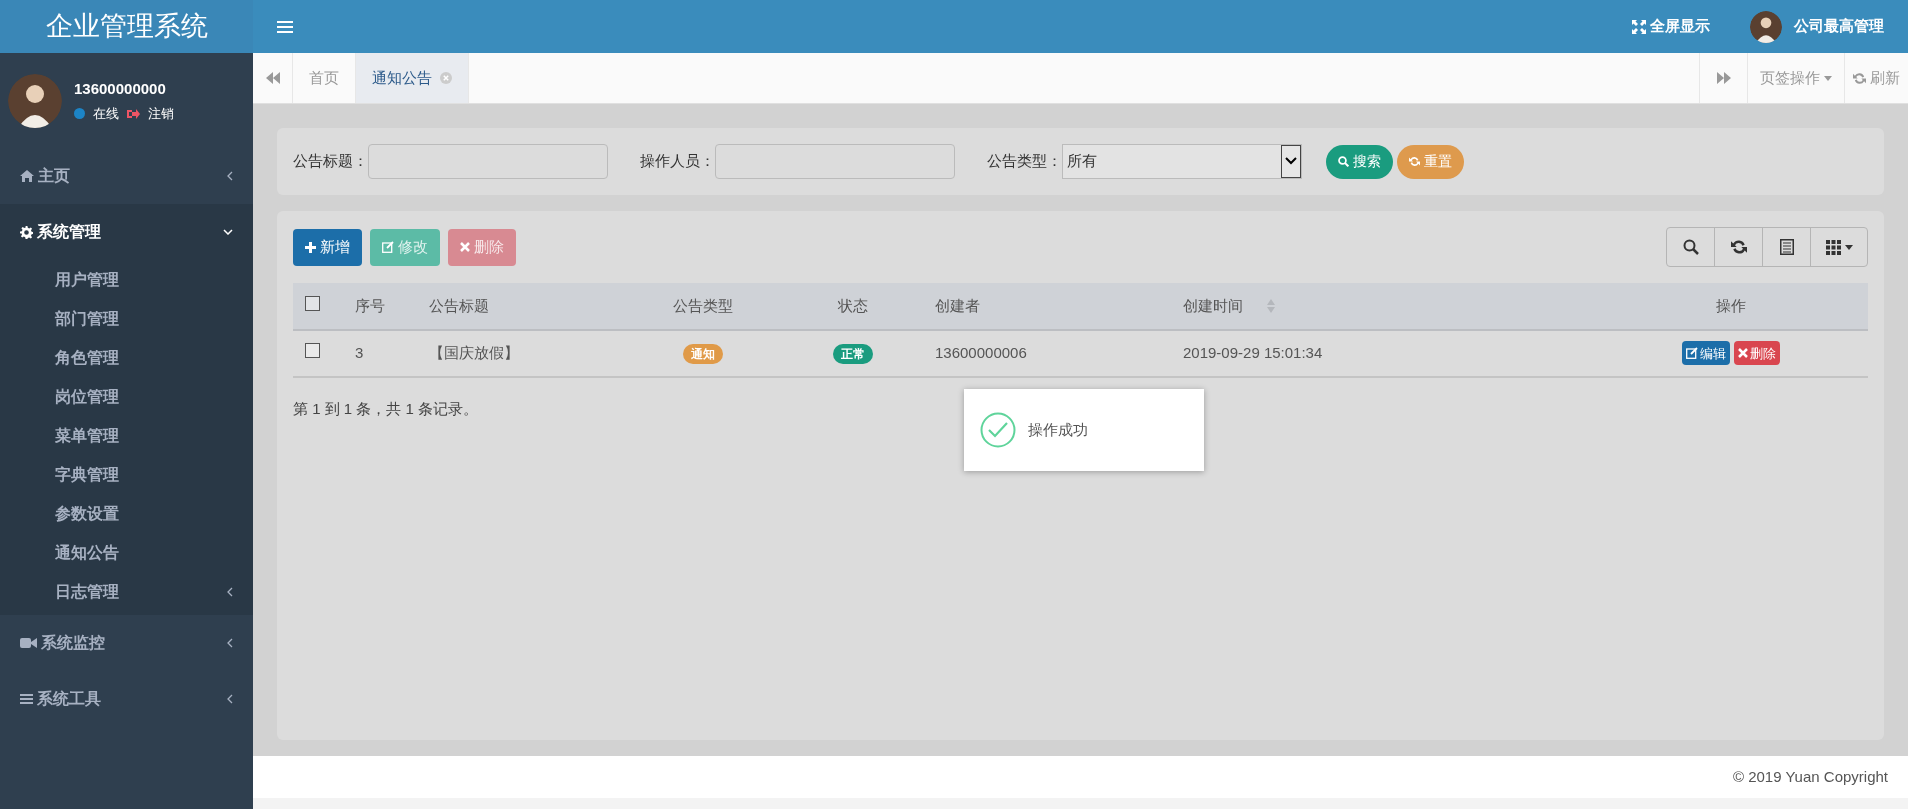 Image resolution: width=1908 pixels, height=809 pixels. I want to click on fullscreen-button: 全屏显示, so click(1671, 26).